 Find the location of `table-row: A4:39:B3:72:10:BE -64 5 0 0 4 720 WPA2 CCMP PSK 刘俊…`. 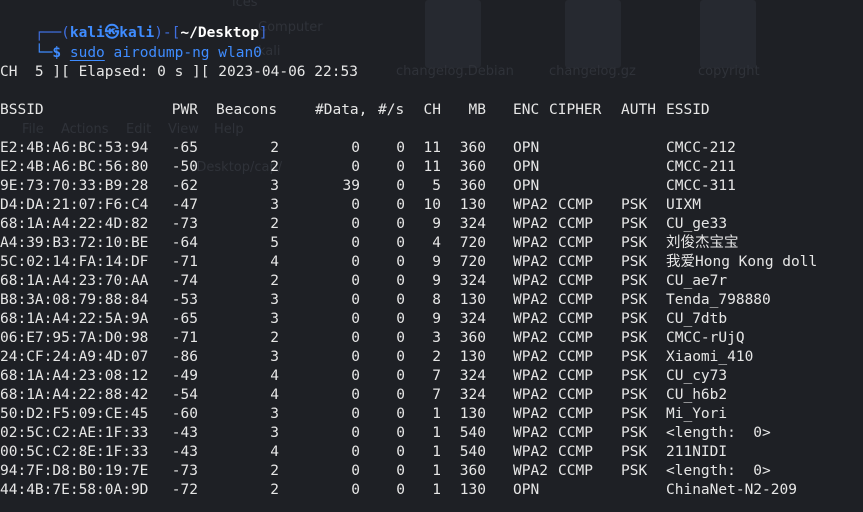

table-row: A4:39:B3:72:10:BE -64 5 0 0 4 720 WPA2 CCMP PSK 刘俊… is located at coordinates (431, 243).